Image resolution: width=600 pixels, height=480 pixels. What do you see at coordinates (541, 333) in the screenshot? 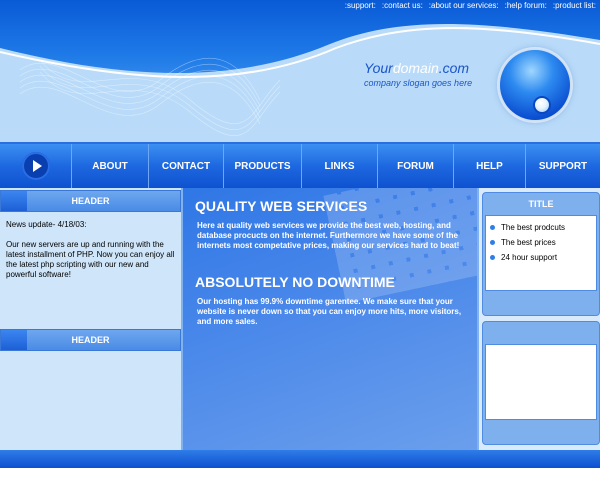
I see `second-box-label` at bounding box center [541, 333].